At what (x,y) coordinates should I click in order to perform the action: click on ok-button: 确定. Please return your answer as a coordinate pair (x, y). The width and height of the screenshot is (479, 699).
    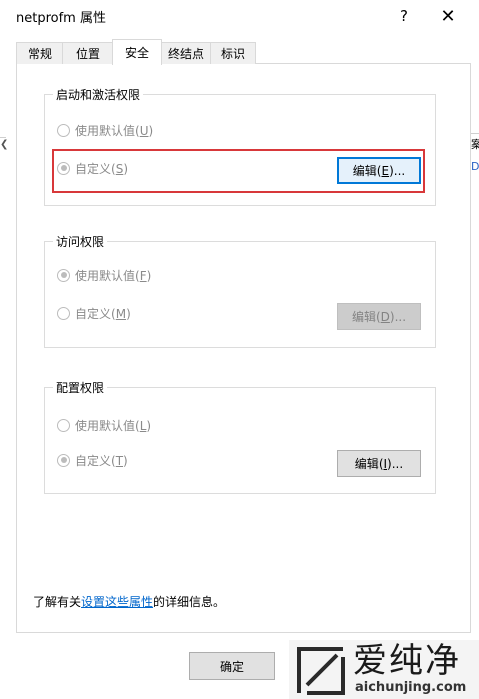
    Looking at the image, I should click on (232, 666).